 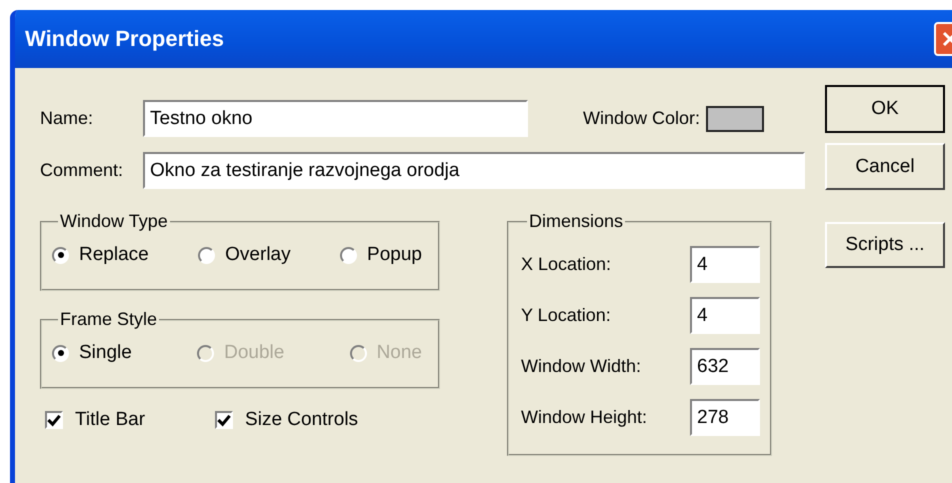 I want to click on radio-option: Overlay, so click(x=244, y=255).